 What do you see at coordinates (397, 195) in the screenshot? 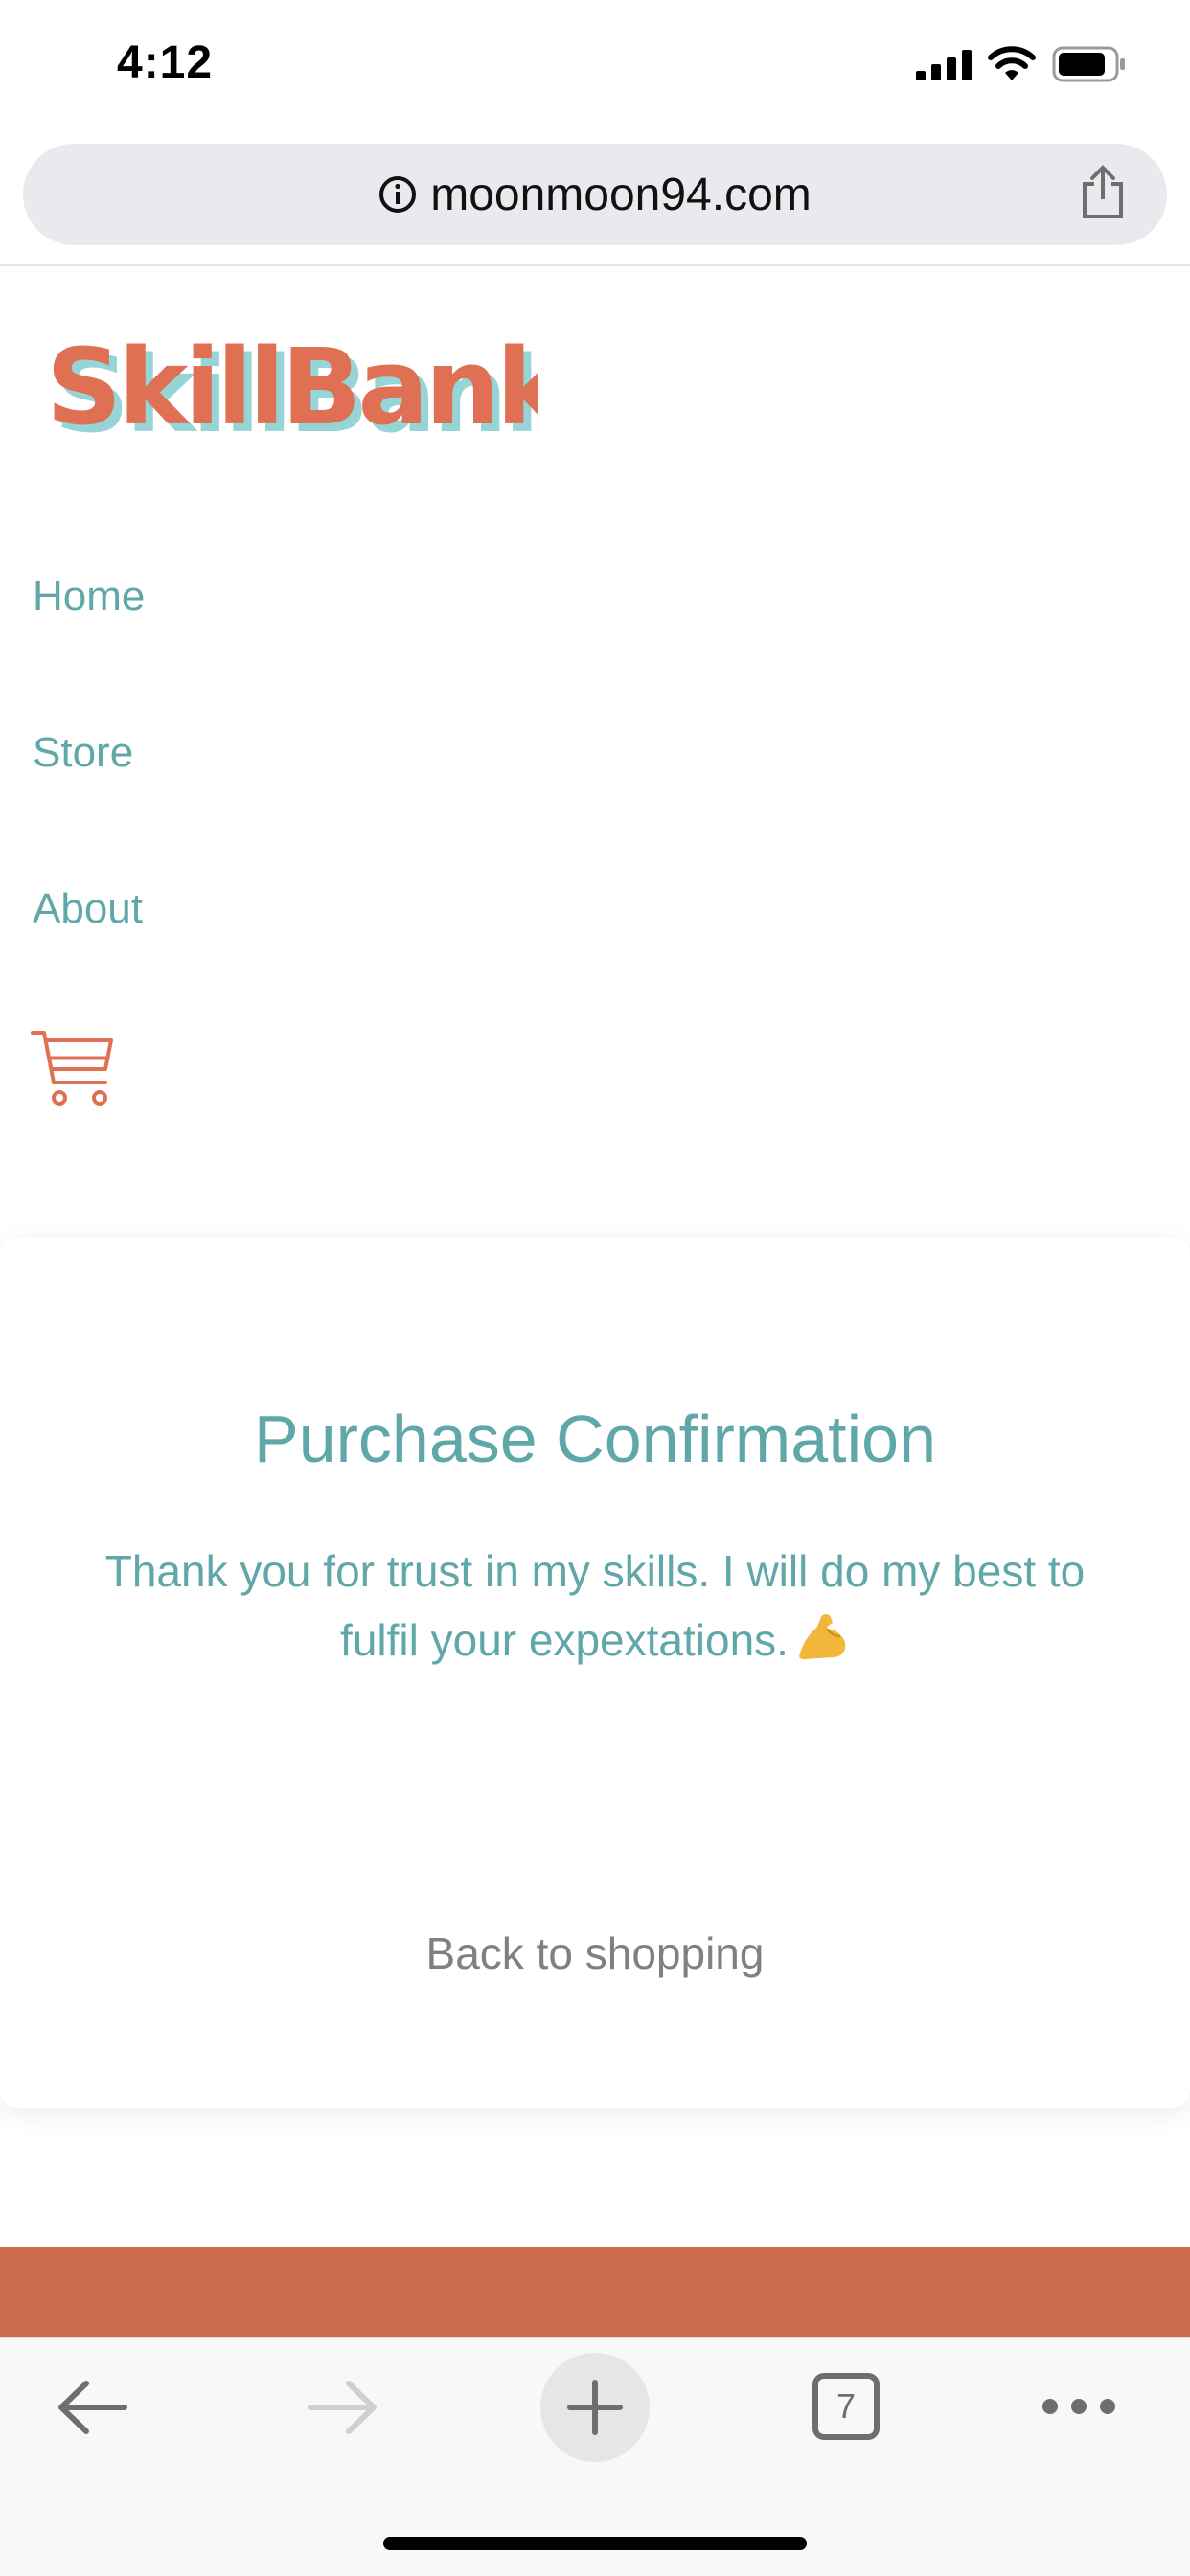
I see `info-icon` at bounding box center [397, 195].